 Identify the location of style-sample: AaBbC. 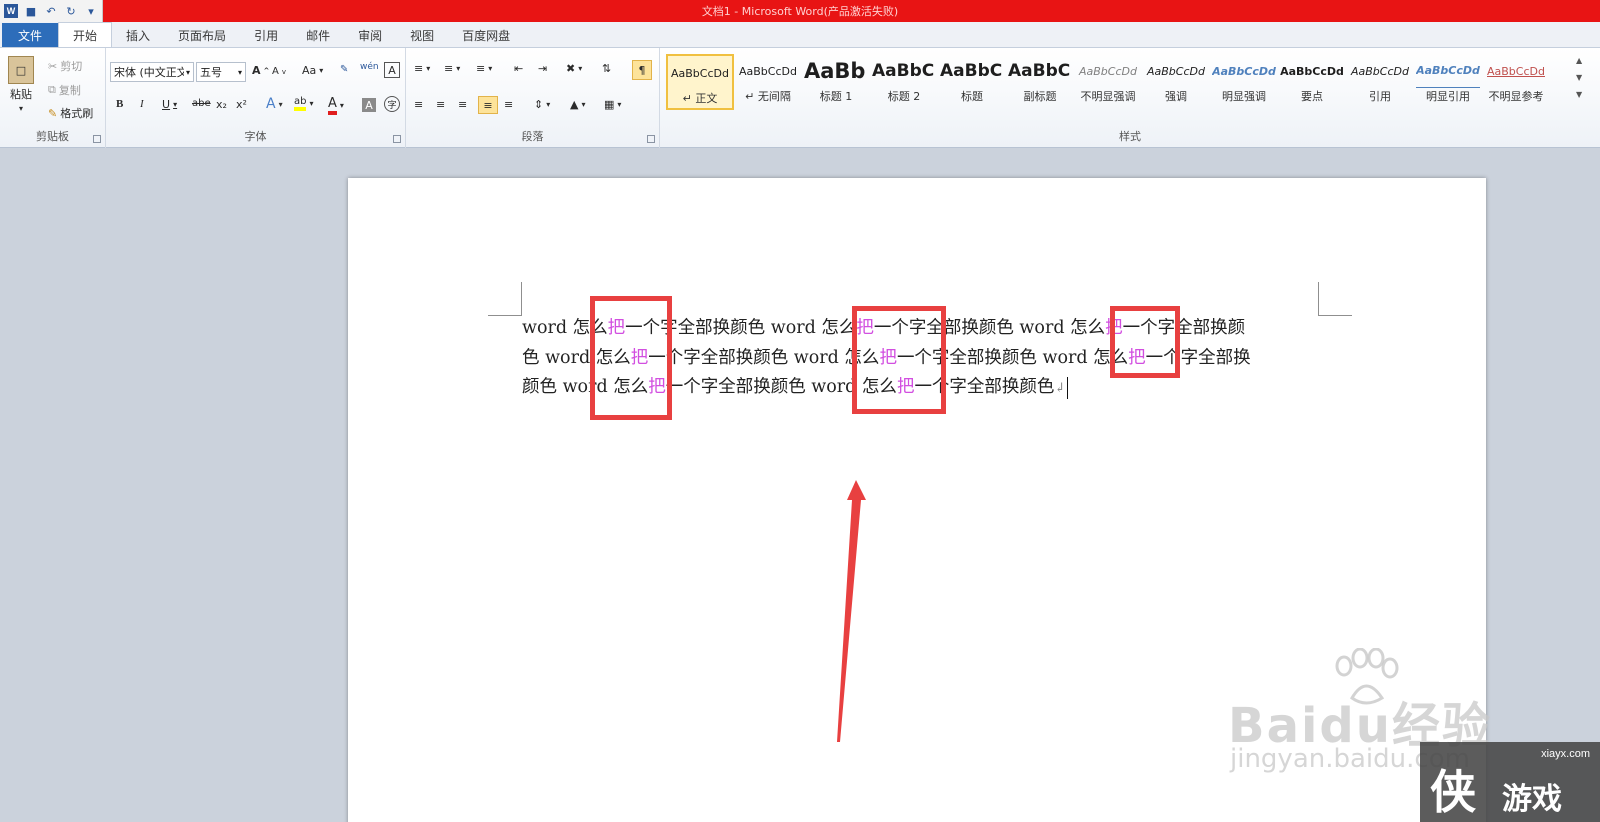
(971, 71).